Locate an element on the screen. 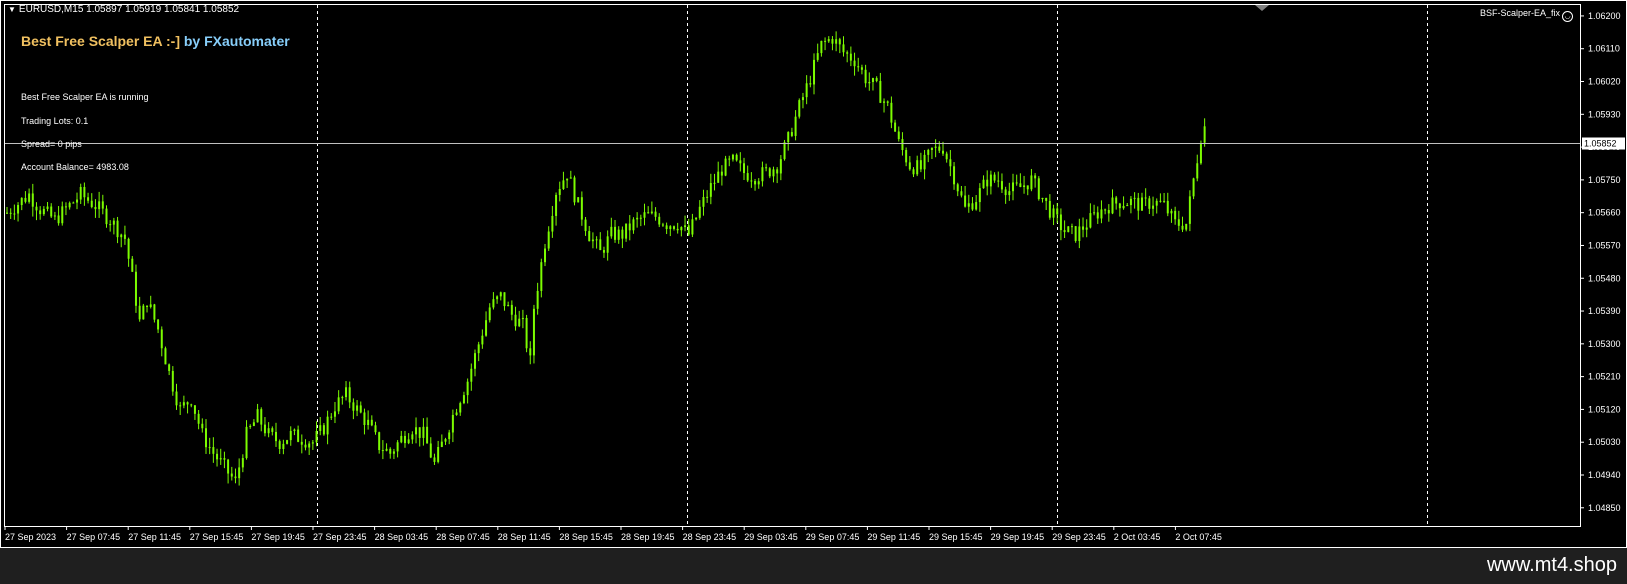 This screenshot has height=584, width=1627. expert-advisor-label: BSF-Scalper-EA_fix ◡ is located at coordinates (1527, 15).